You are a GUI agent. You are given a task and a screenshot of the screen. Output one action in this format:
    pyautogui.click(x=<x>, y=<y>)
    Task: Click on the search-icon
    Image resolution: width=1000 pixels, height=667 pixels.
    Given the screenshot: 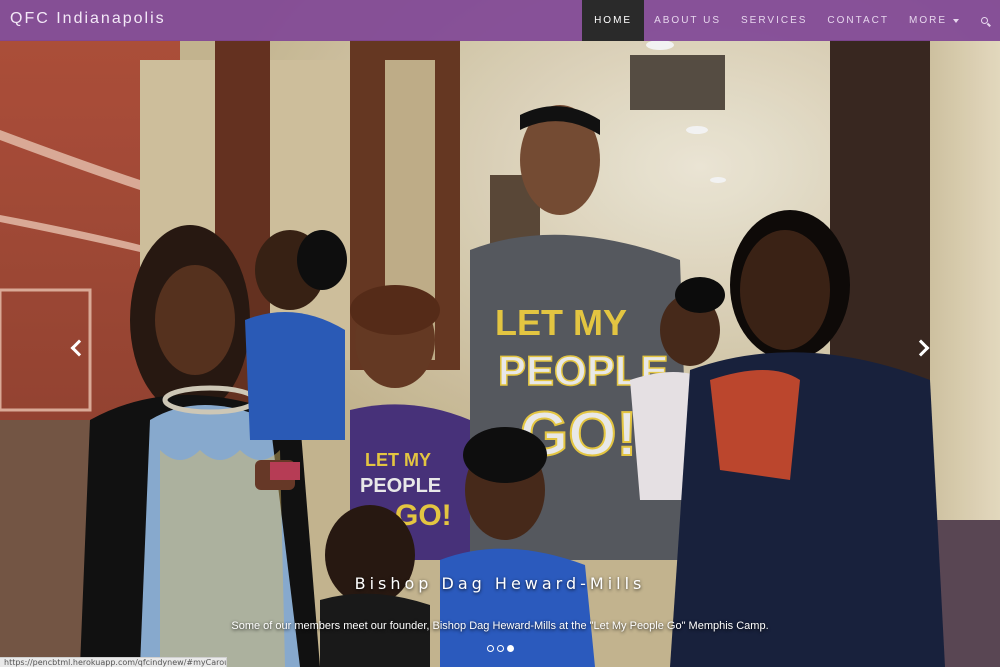 What is the action you would take?
    pyautogui.click(x=984, y=20)
    